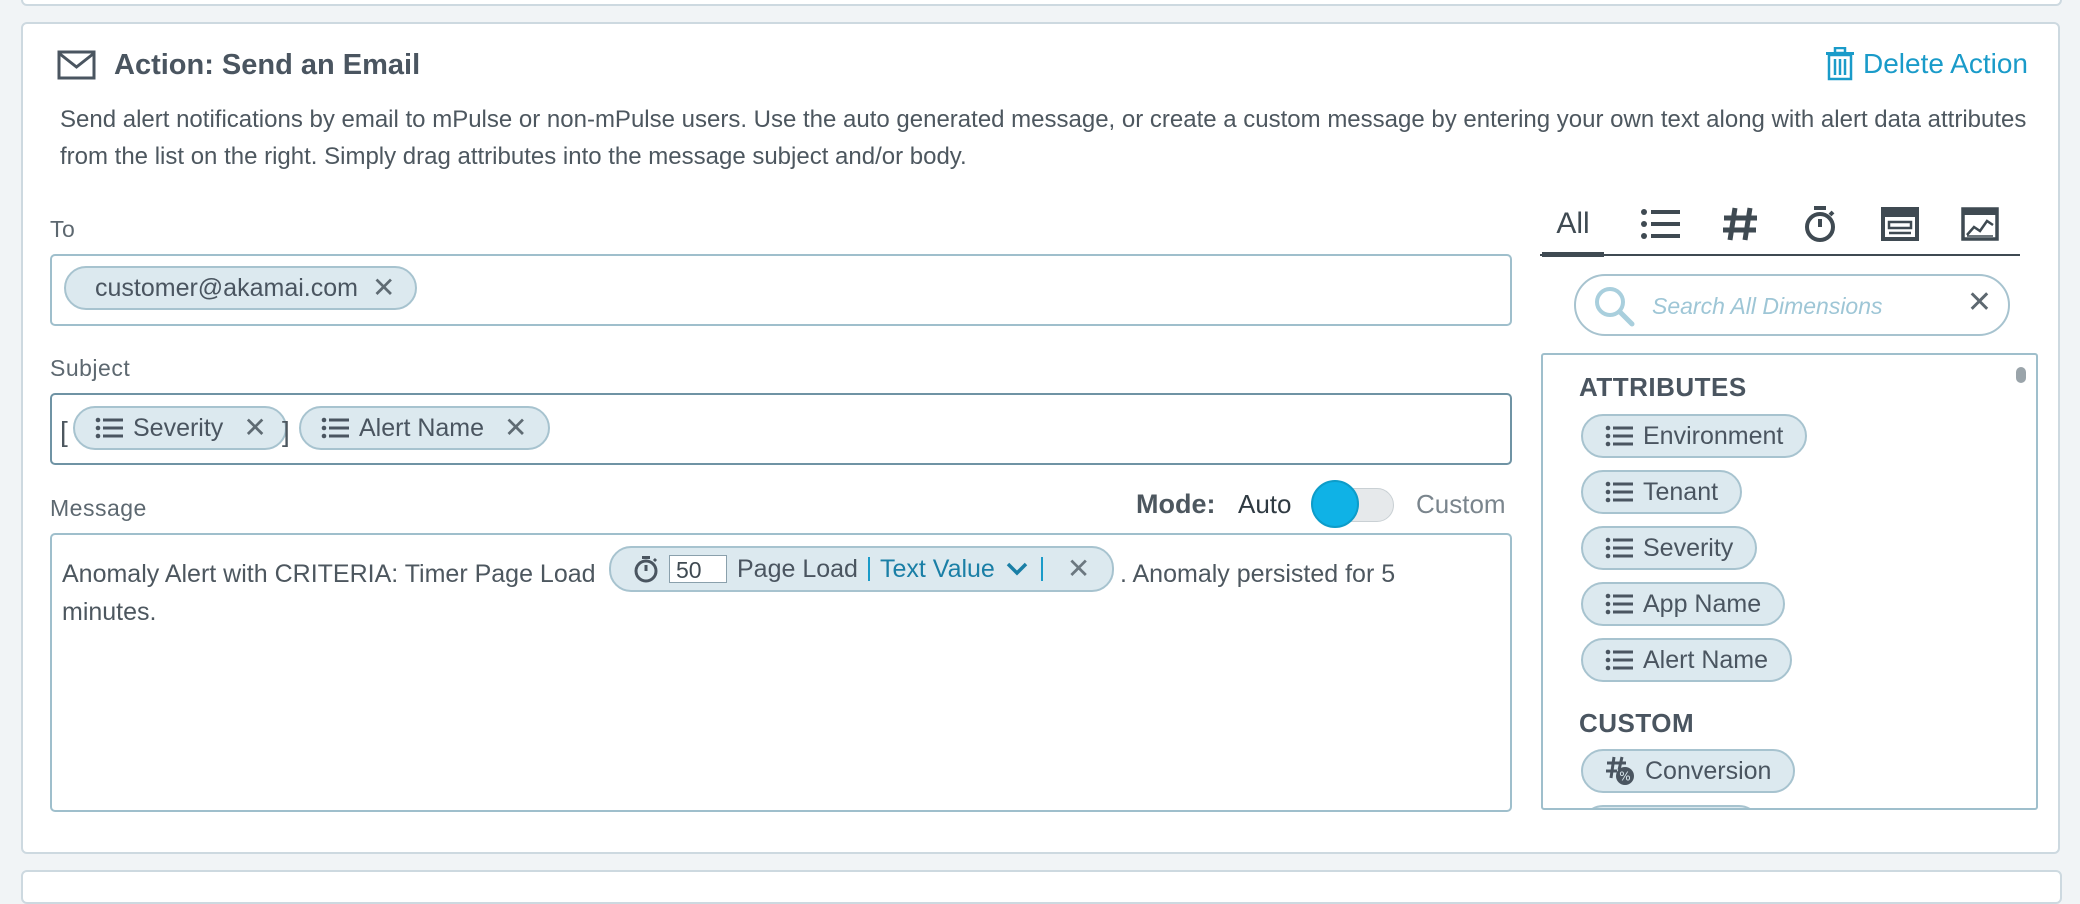 This screenshot has height=904, width=2080. What do you see at coordinates (698, 569) in the screenshot?
I see `timer-value-input: 50` at bounding box center [698, 569].